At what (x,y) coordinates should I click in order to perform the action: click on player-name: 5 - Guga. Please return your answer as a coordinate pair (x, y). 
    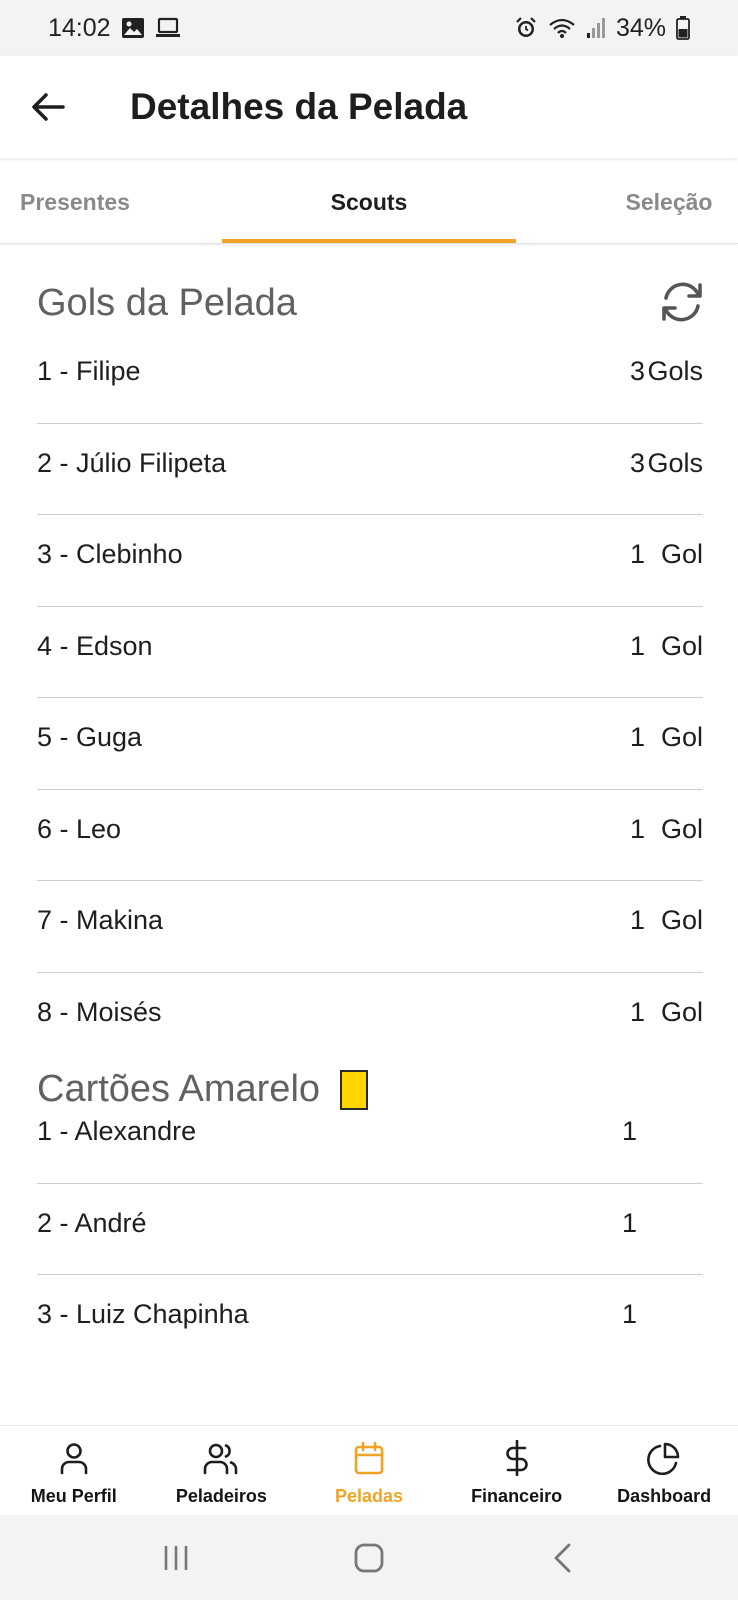
    Looking at the image, I should click on (90, 737).